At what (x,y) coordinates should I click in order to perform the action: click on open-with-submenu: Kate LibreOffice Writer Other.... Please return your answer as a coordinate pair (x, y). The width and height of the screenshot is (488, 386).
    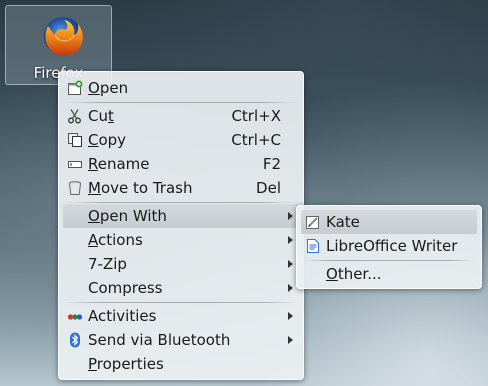
    Looking at the image, I should click on (389, 247).